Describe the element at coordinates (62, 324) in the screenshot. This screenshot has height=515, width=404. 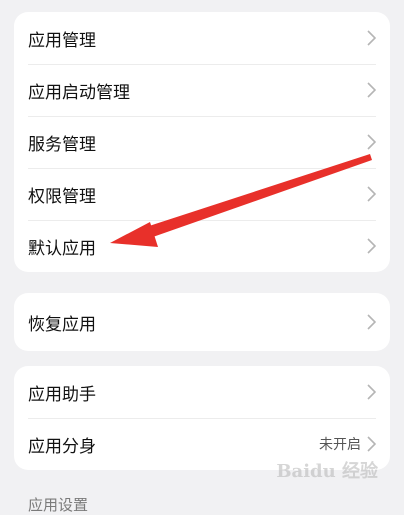
I see `row-label: 恢复应用` at that location.